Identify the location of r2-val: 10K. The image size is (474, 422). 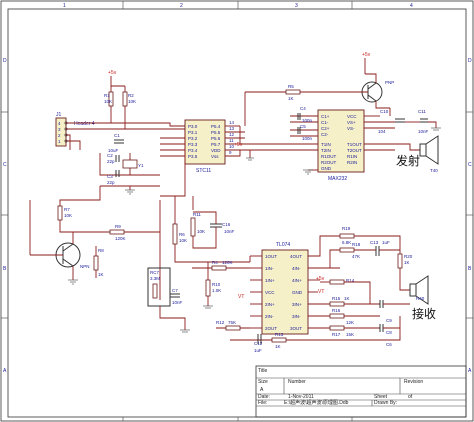
(132, 101).